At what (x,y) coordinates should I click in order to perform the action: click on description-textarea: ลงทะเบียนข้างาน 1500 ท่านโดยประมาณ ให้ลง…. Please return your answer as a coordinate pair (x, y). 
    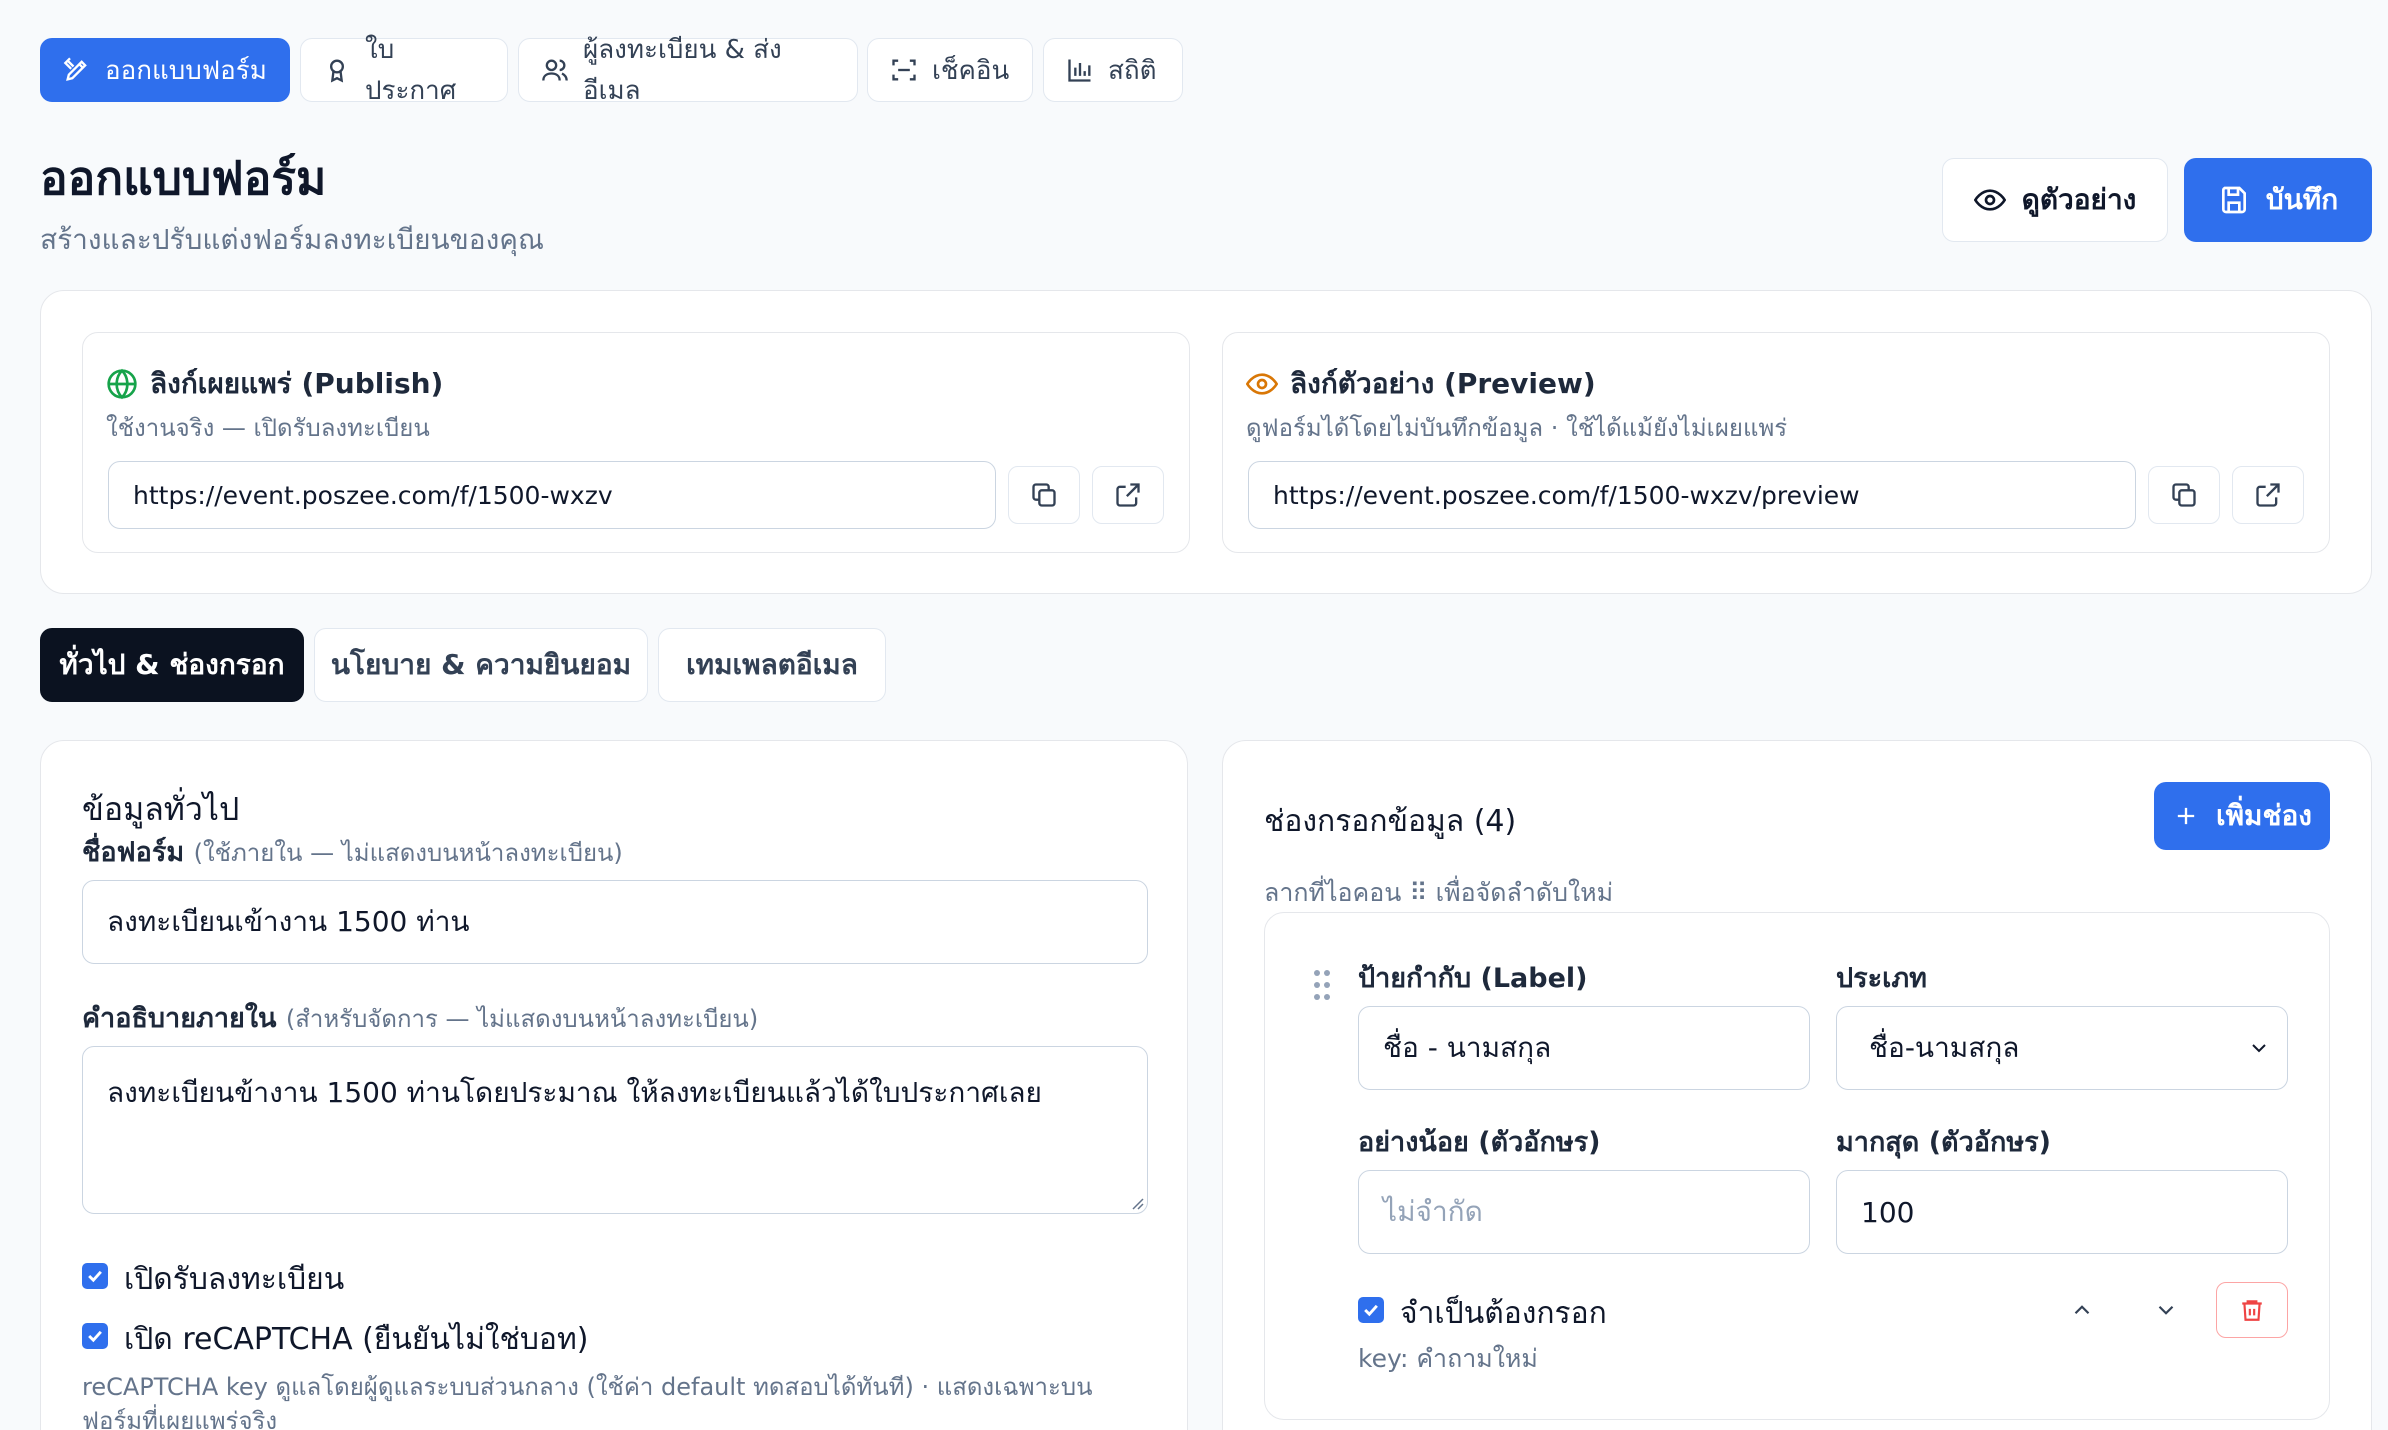
    Looking at the image, I should click on (615, 1130).